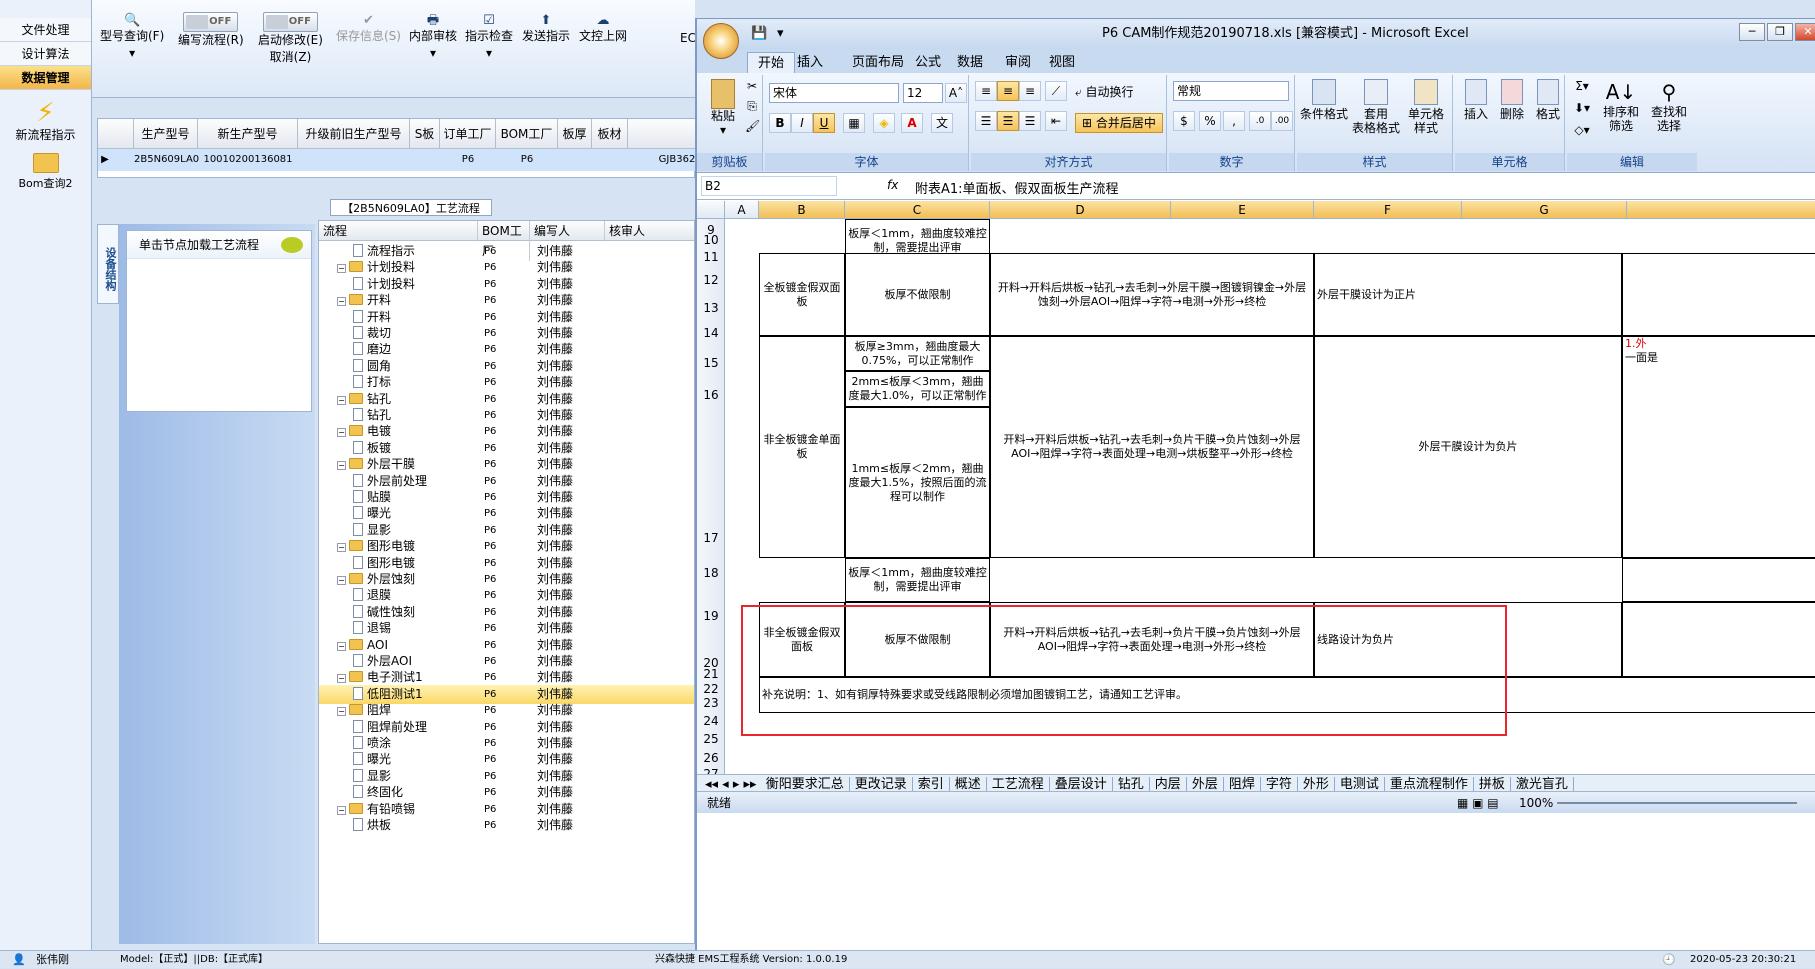  I want to click on sheet-tab: 工艺流程, so click(1018, 784).